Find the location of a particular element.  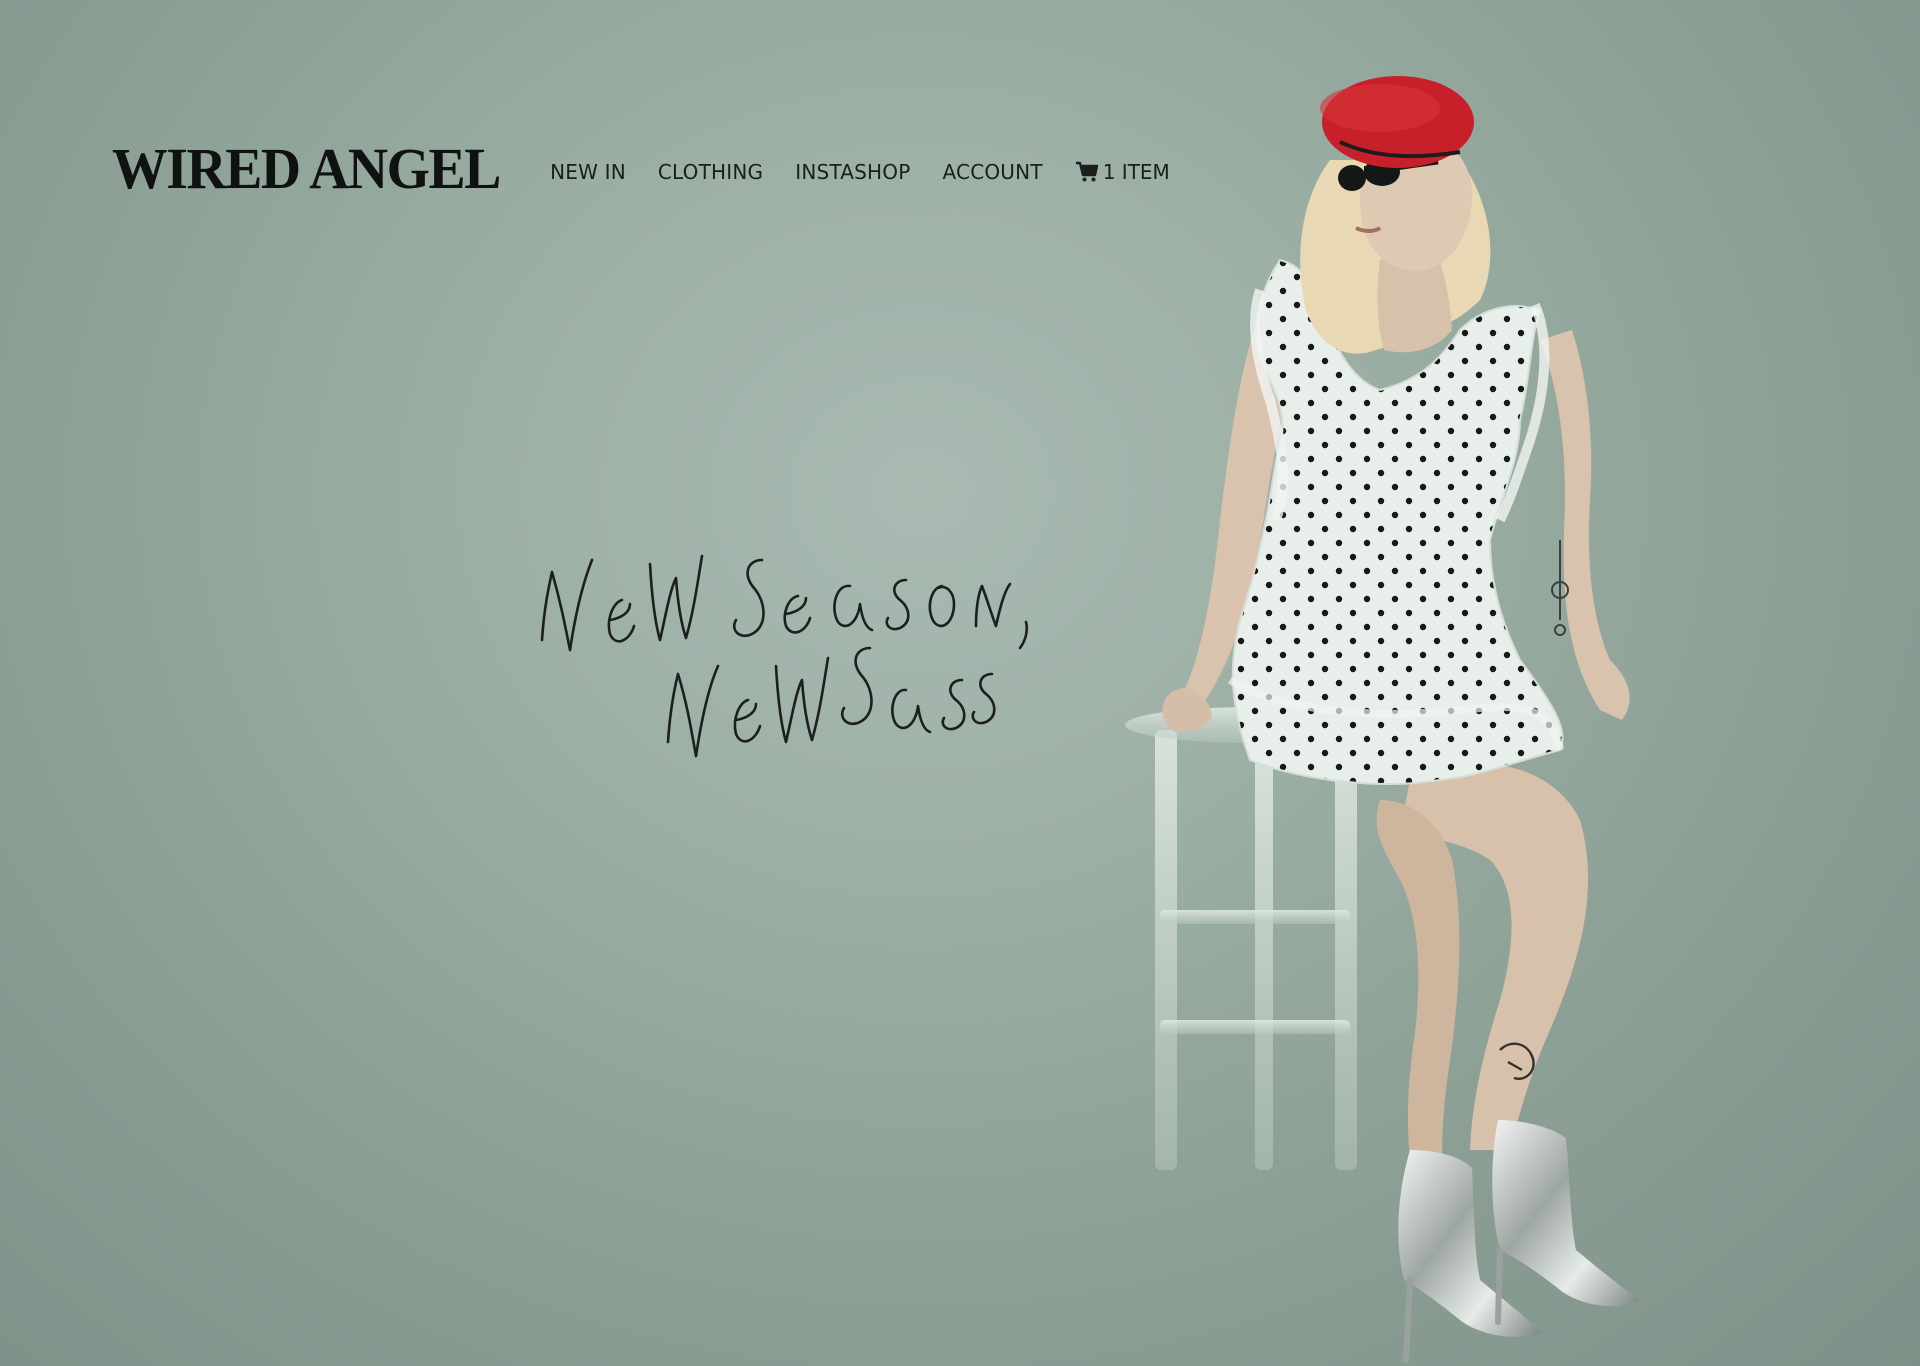

beret is located at coordinates (1397, 122).